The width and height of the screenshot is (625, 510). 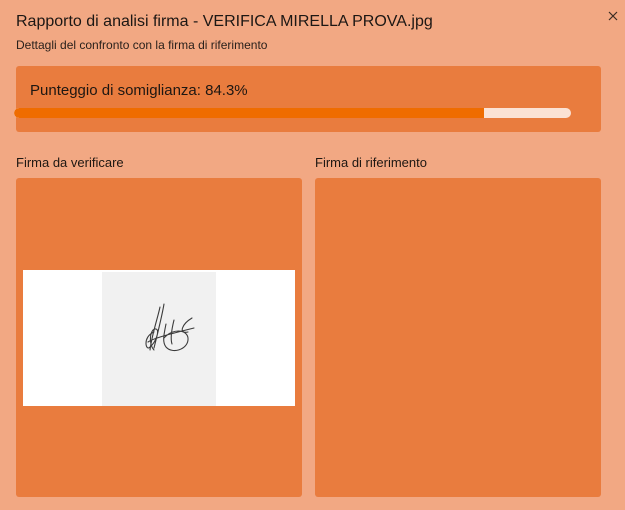 What do you see at coordinates (70, 162) in the screenshot?
I see `verify-signature-label: Firma da verificare` at bounding box center [70, 162].